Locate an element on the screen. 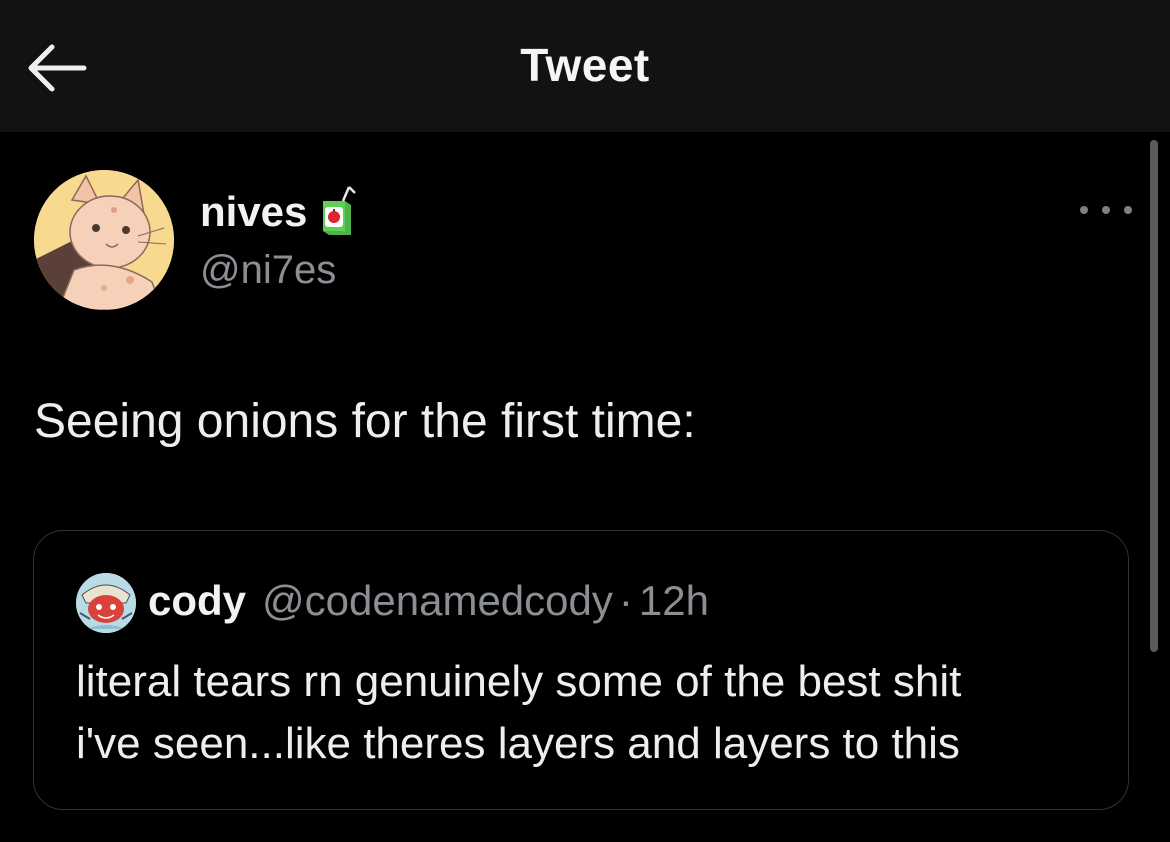 The height and width of the screenshot is (842, 1170). page-title: Tweet is located at coordinates (585, 65).